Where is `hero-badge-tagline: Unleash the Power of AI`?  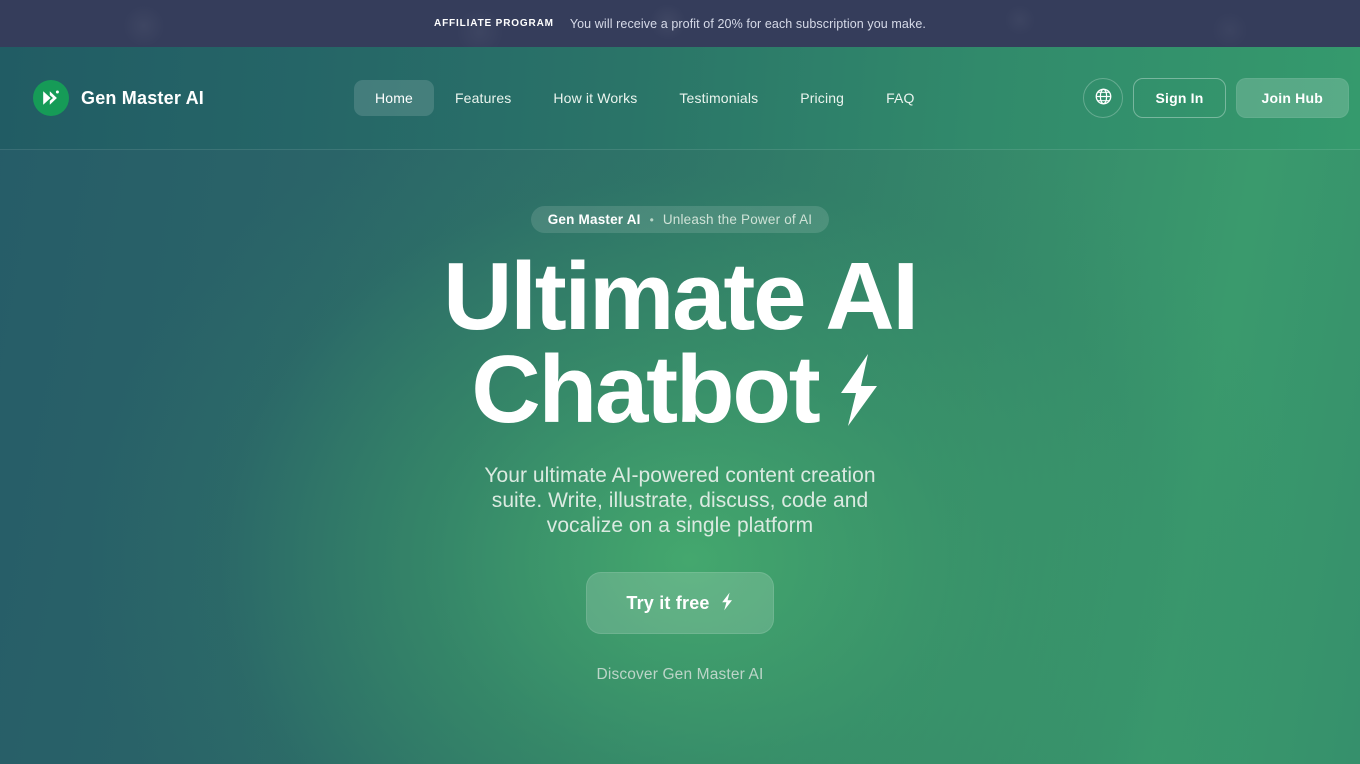
hero-badge-tagline: Unleash the Power of AI is located at coordinates (737, 219).